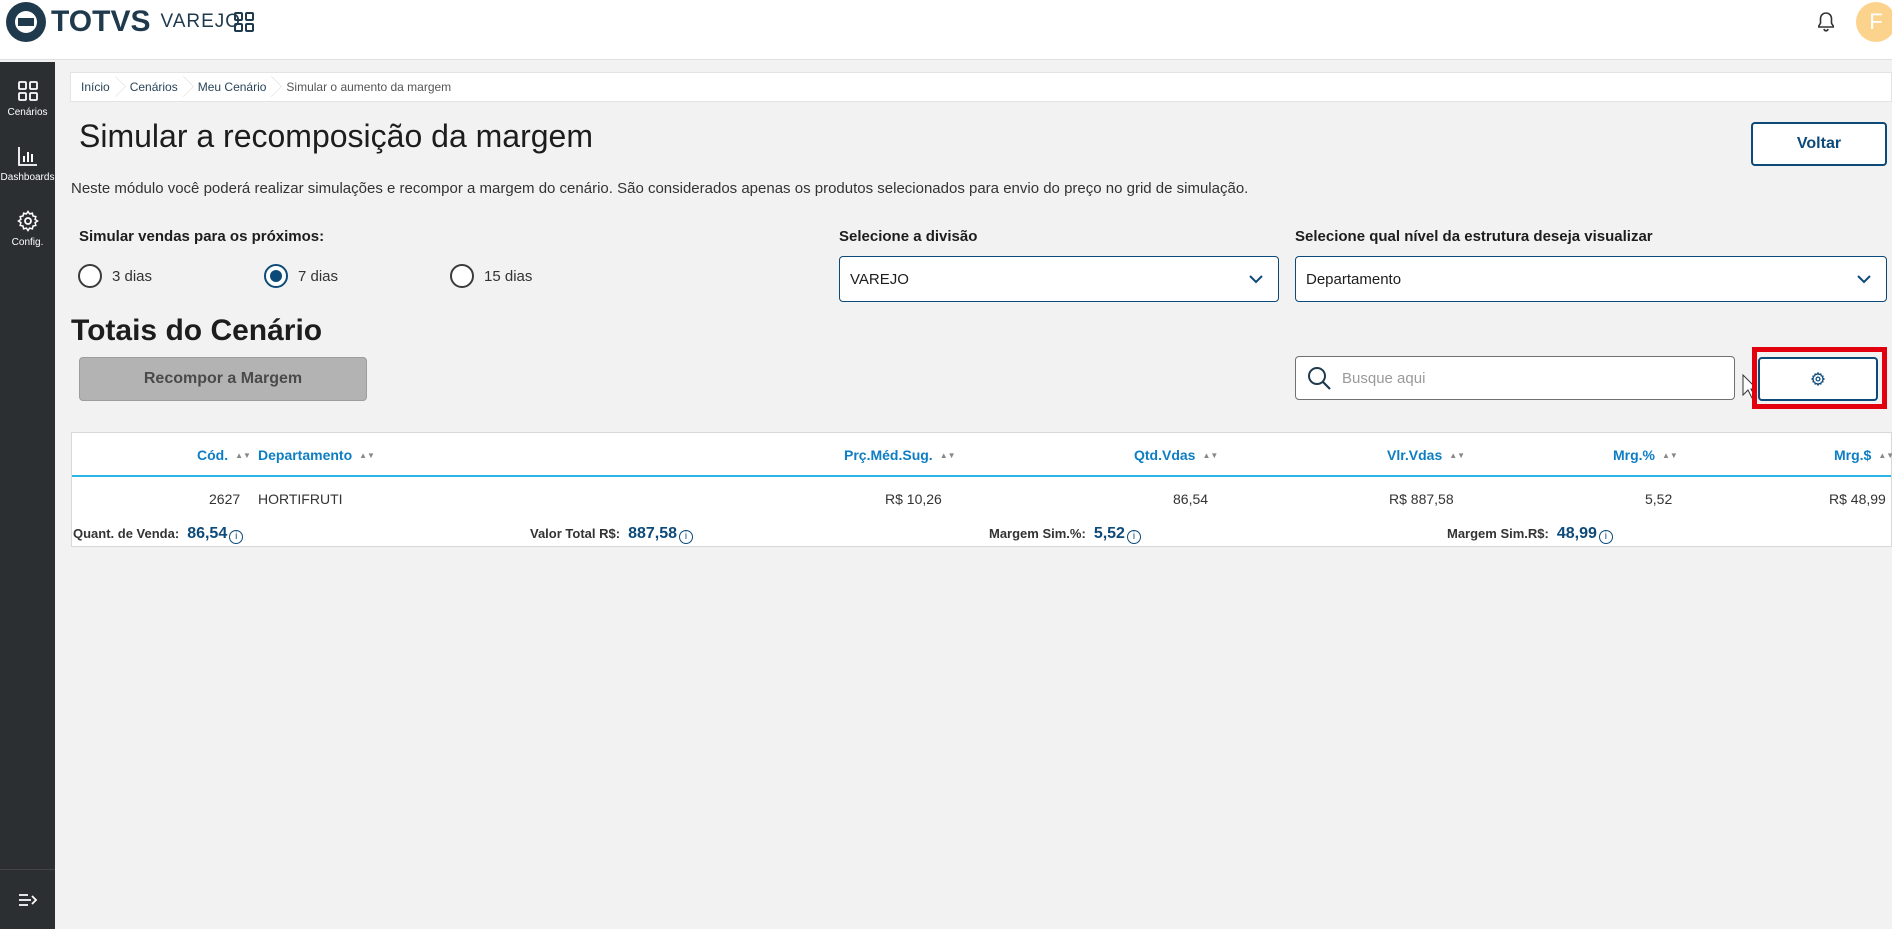 The width and height of the screenshot is (1892, 929). What do you see at coordinates (1659, 499) in the screenshot?
I see `cell-mrg-pct: 5,52` at bounding box center [1659, 499].